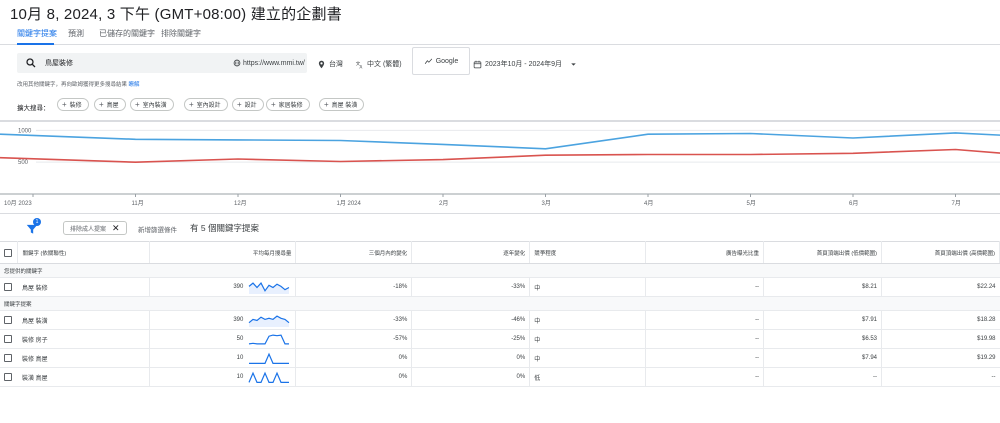 The image size is (1000, 423). Describe the element at coordinates (940, 377) in the screenshot. I see `bid-high-cell: --` at that location.